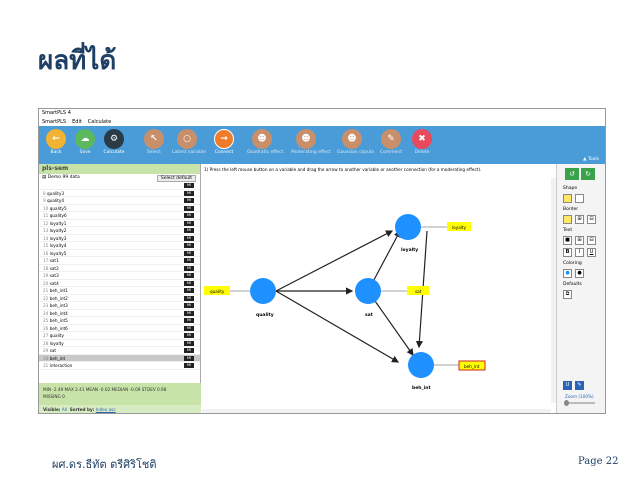 Image resolution: width=638 pixels, height=478 pixels. Describe the element at coordinates (119, 366) in the screenshot. I see `list-item: 31 interaction MI` at that location.